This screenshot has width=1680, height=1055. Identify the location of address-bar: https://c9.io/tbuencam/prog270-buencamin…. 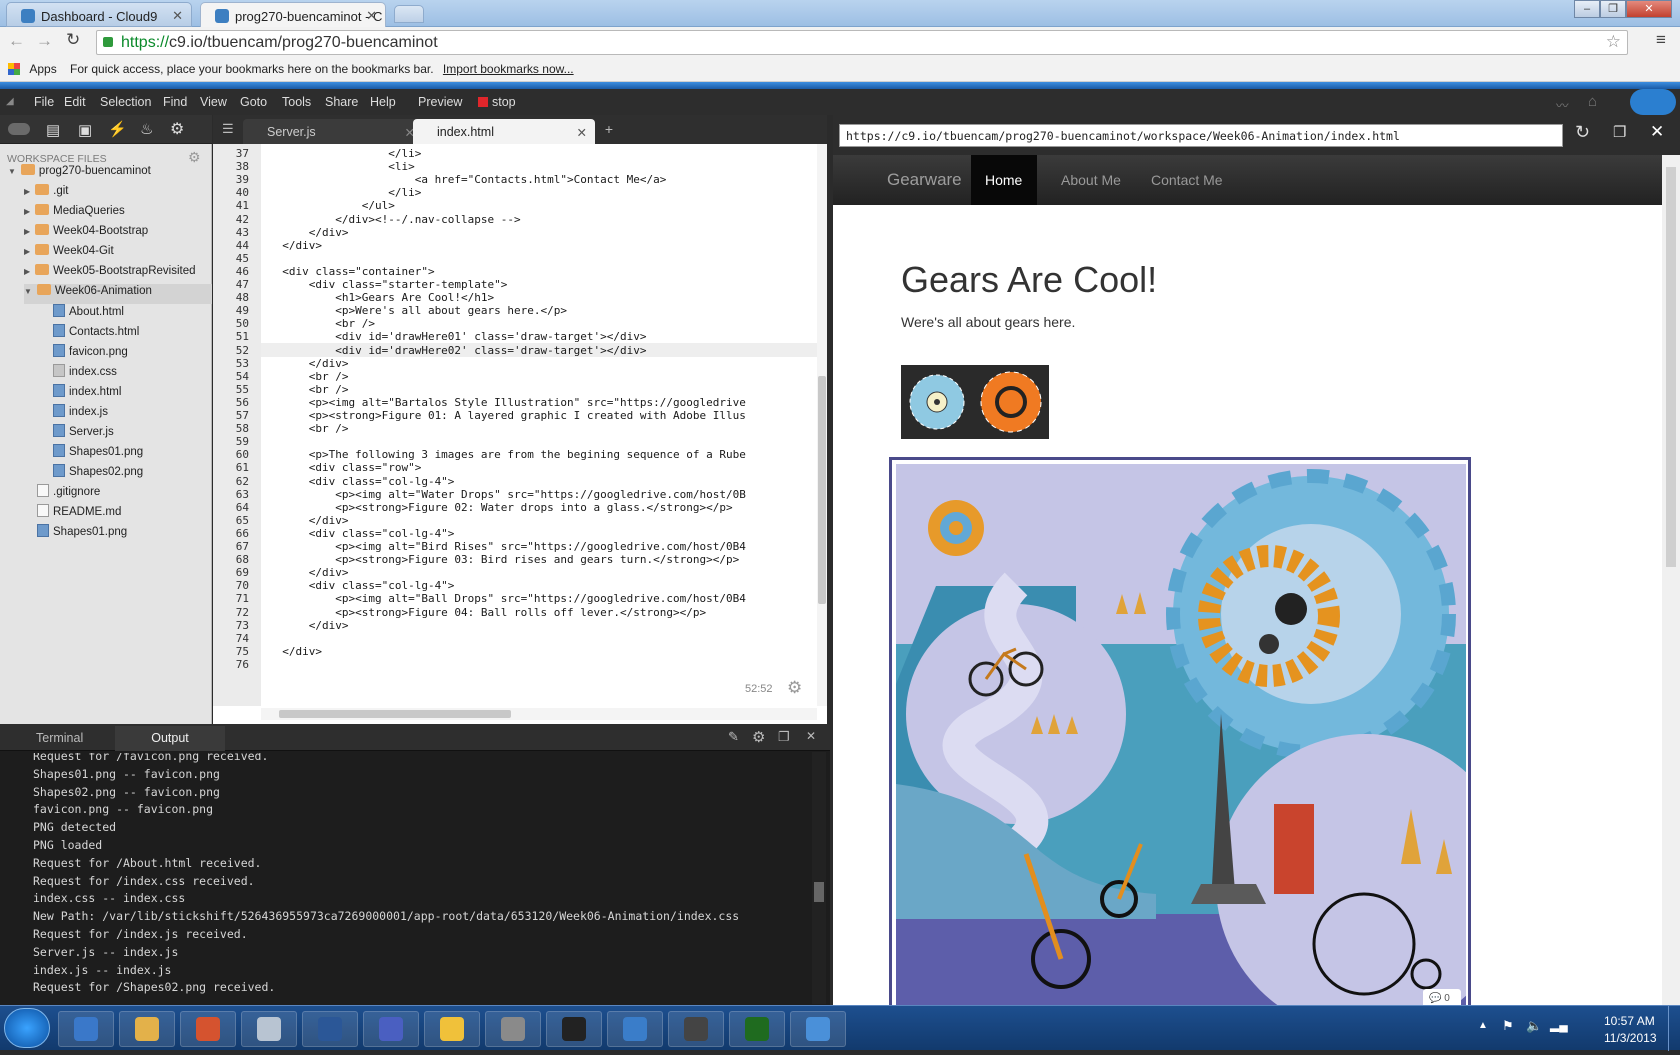
(862, 42).